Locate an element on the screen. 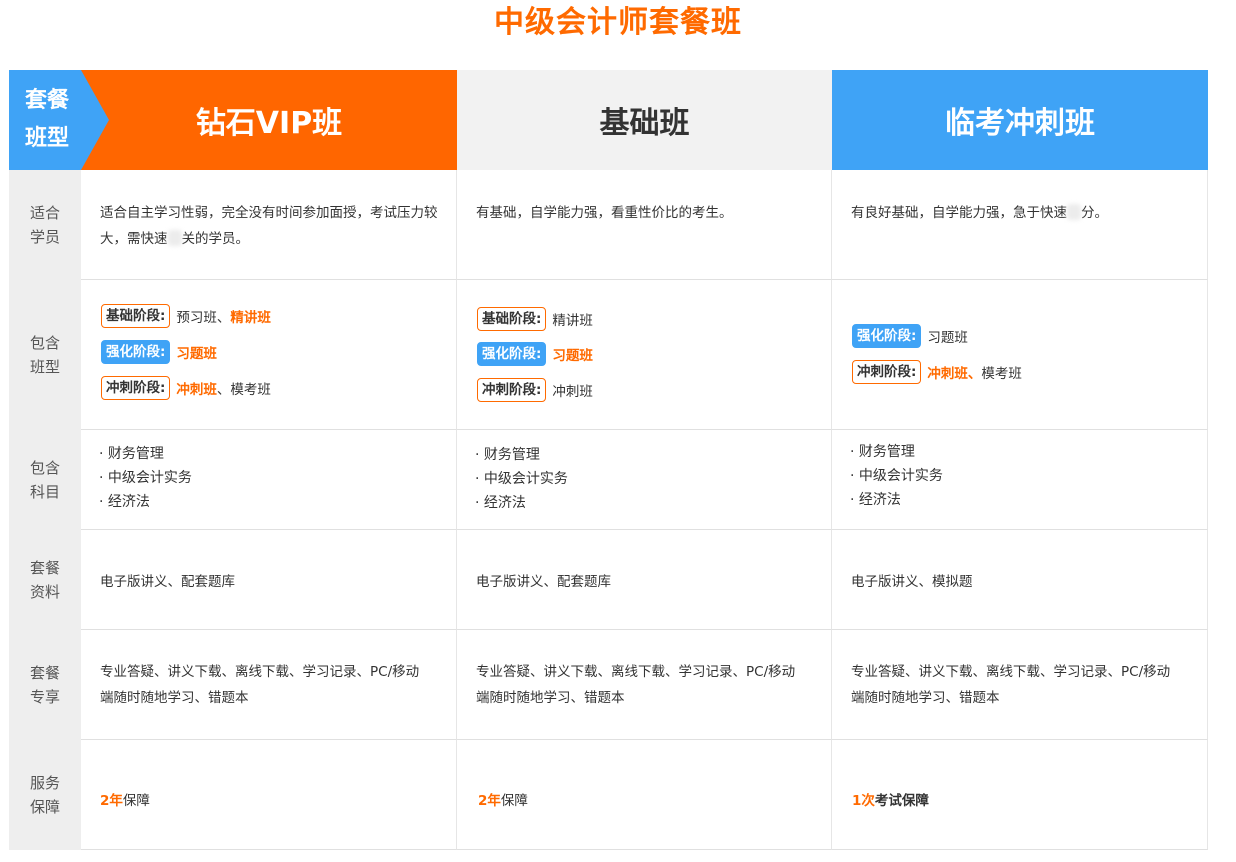 This screenshot has width=1236, height=862. stage-tag-sprint: 冲刺阶段: is located at coordinates (136, 388).